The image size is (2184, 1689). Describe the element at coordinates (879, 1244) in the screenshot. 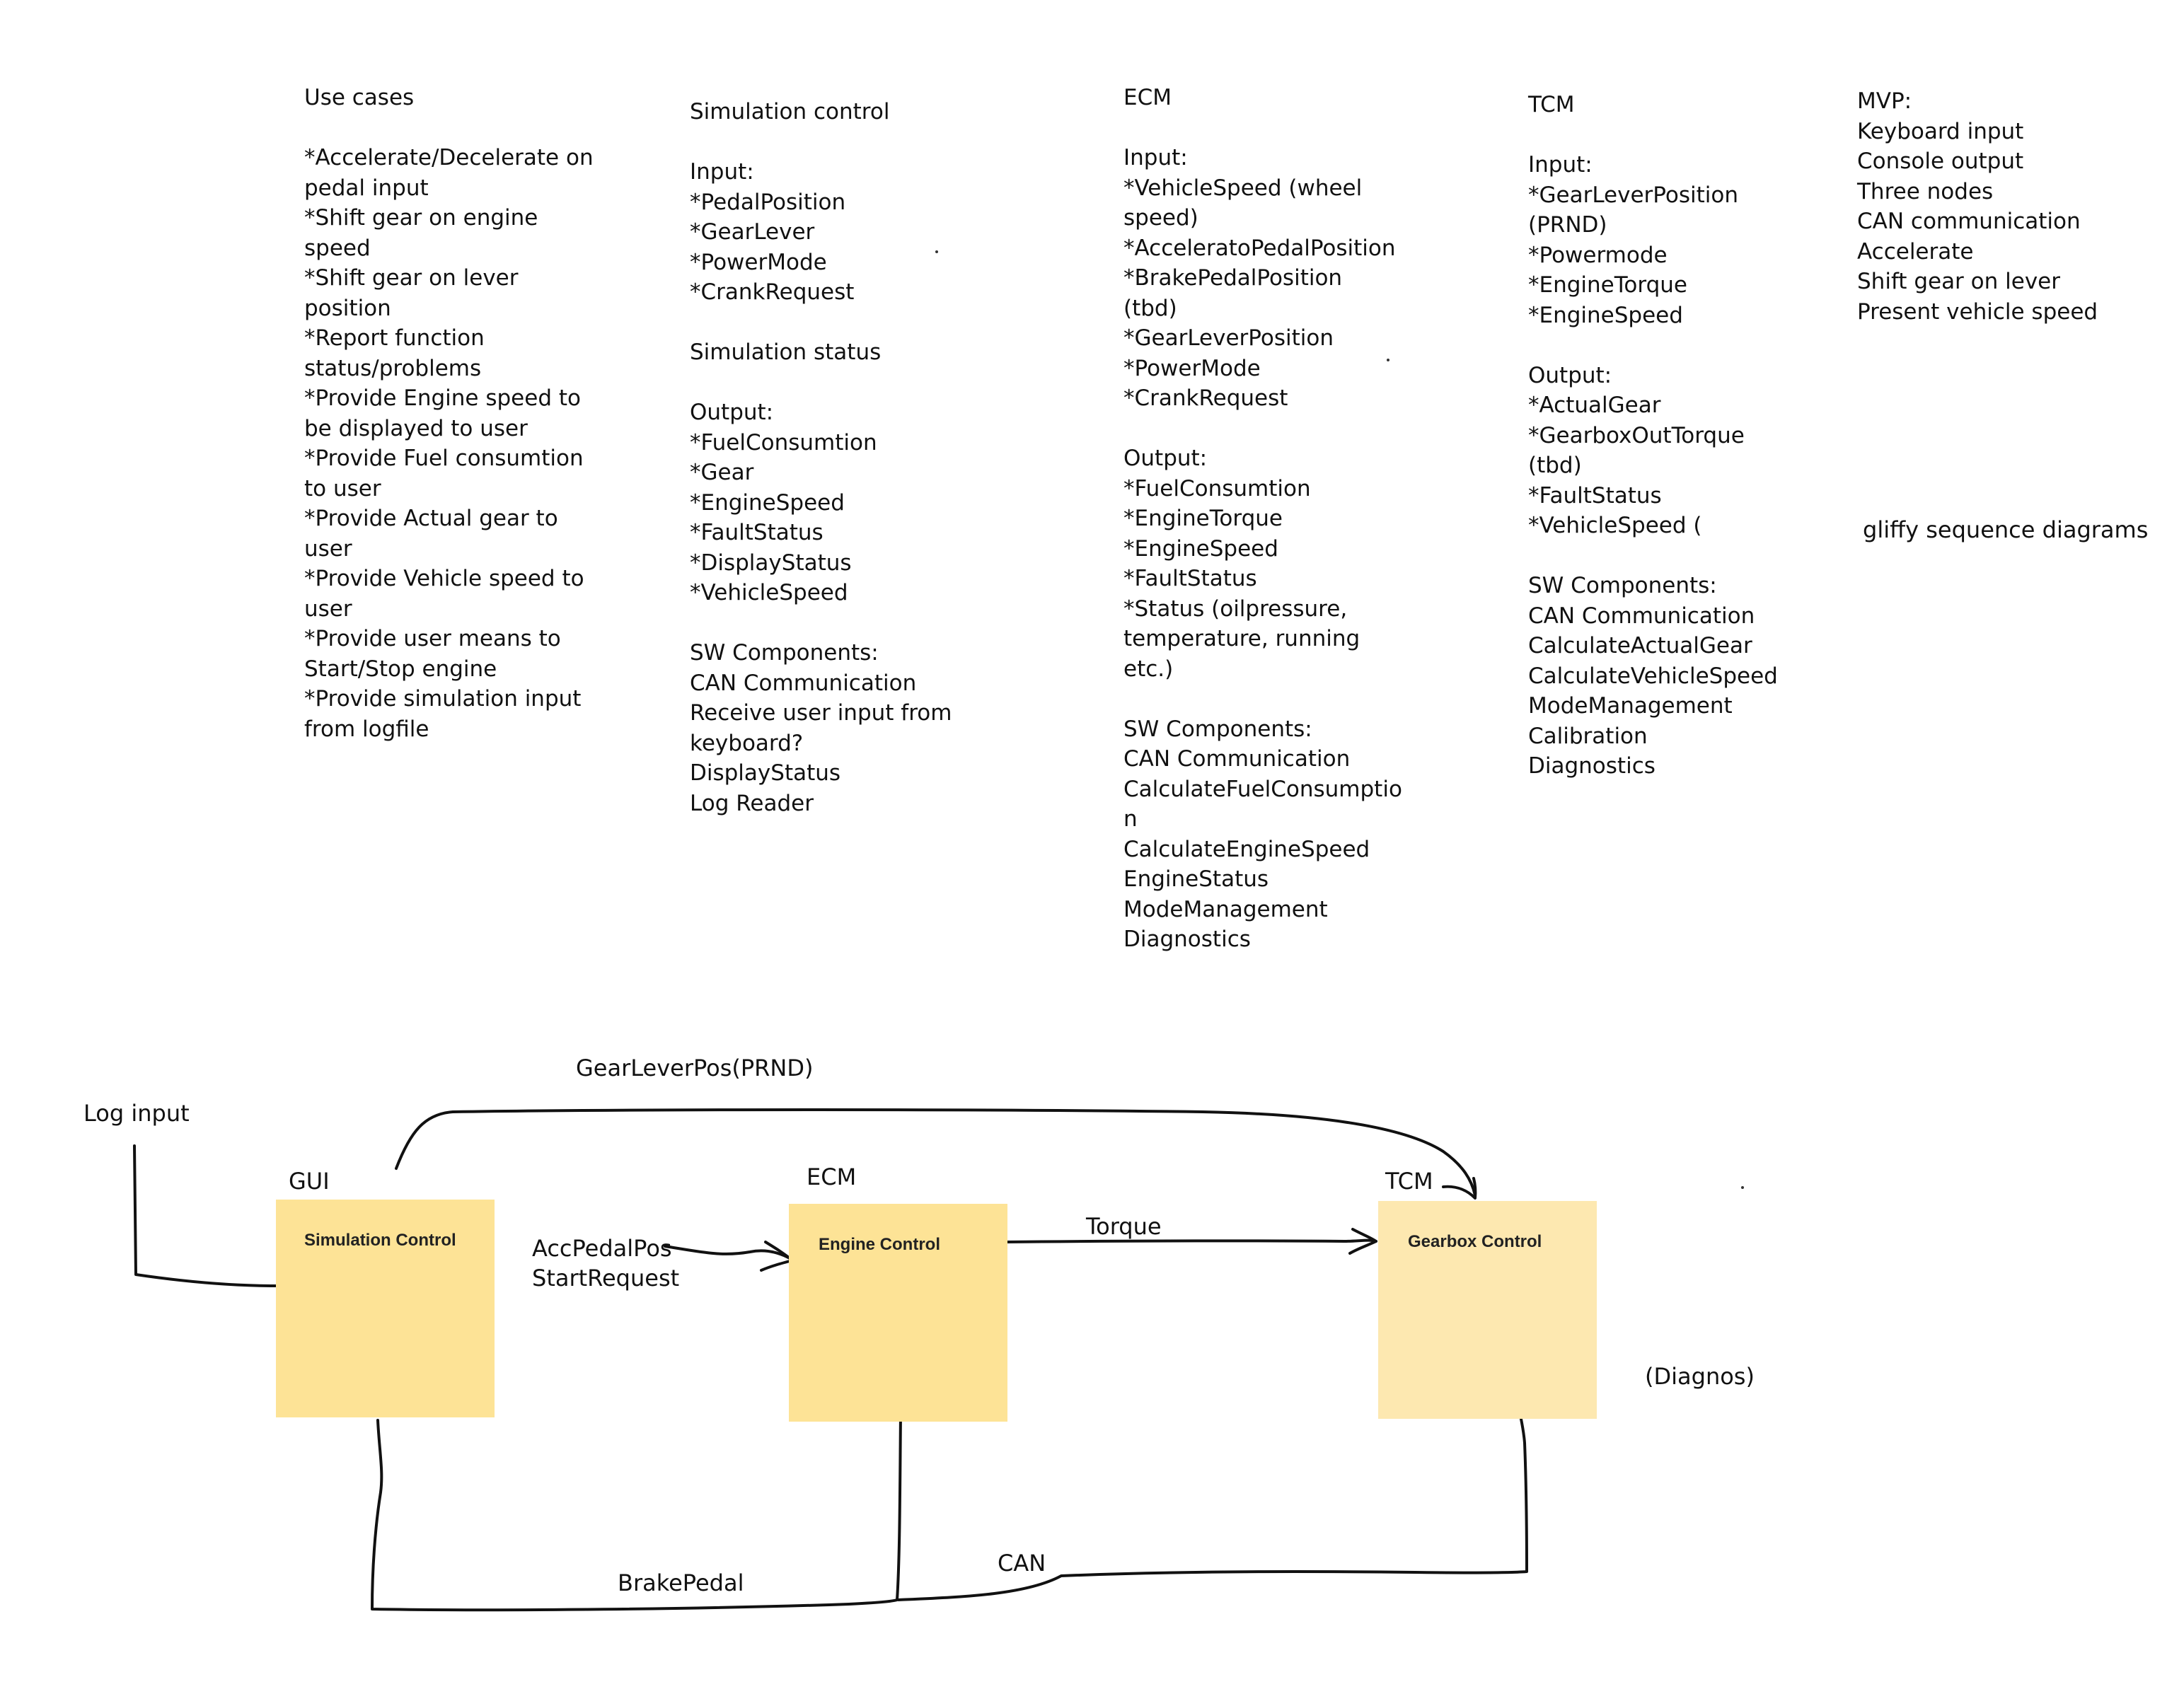

I see `box-title: Engine Control` at that location.